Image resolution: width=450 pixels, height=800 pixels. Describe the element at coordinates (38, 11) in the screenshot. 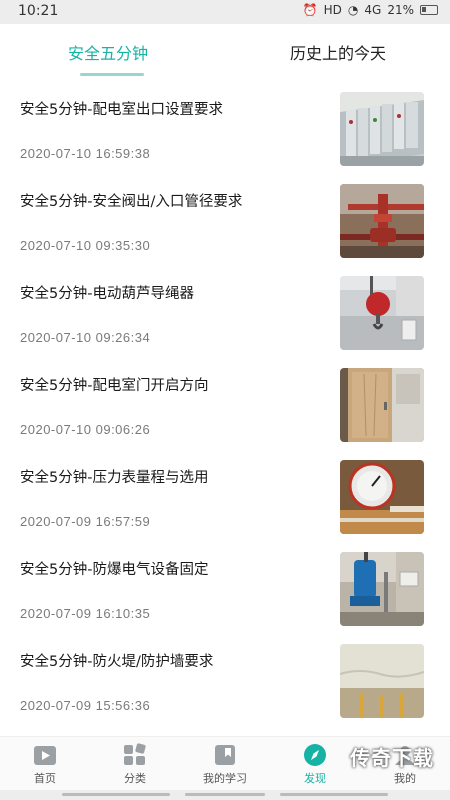

I see `status-time: 10:21` at that location.